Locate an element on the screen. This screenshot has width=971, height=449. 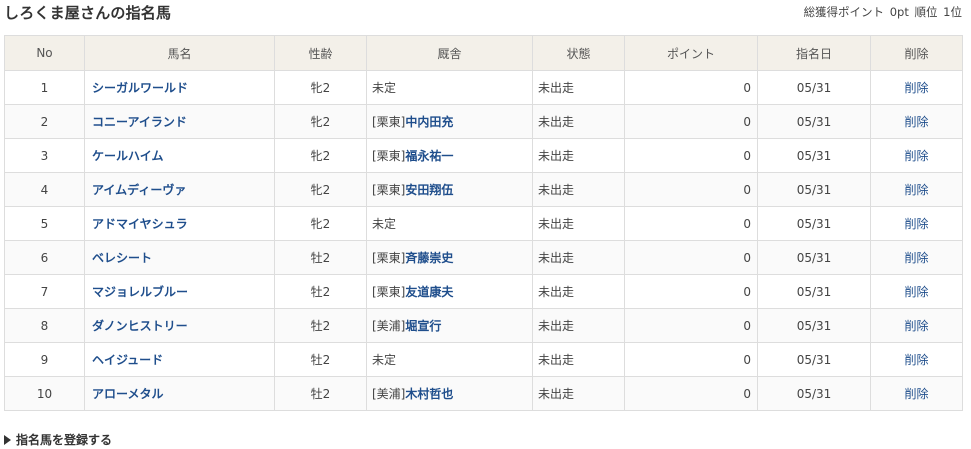
stable-cell: [美浦]木村哲也 is located at coordinates (449, 393).